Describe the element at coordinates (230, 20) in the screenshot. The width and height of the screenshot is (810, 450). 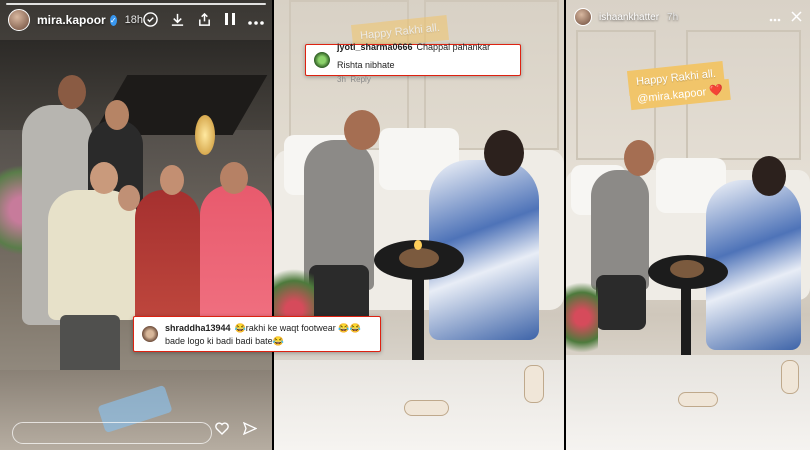
I see `pause-icon` at that location.